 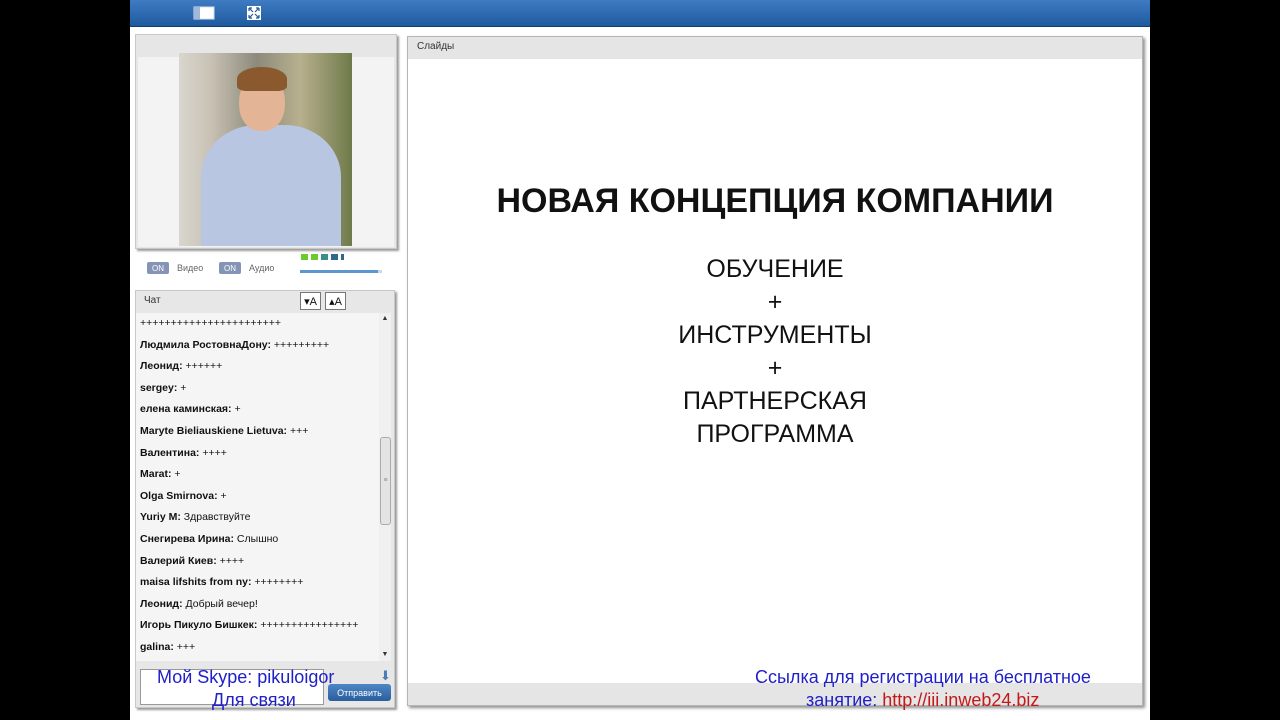 What do you see at coordinates (196, 582) in the screenshot?
I see `chat-message-author: maisa lifshits from ny:` at bounding box center [196, 582].